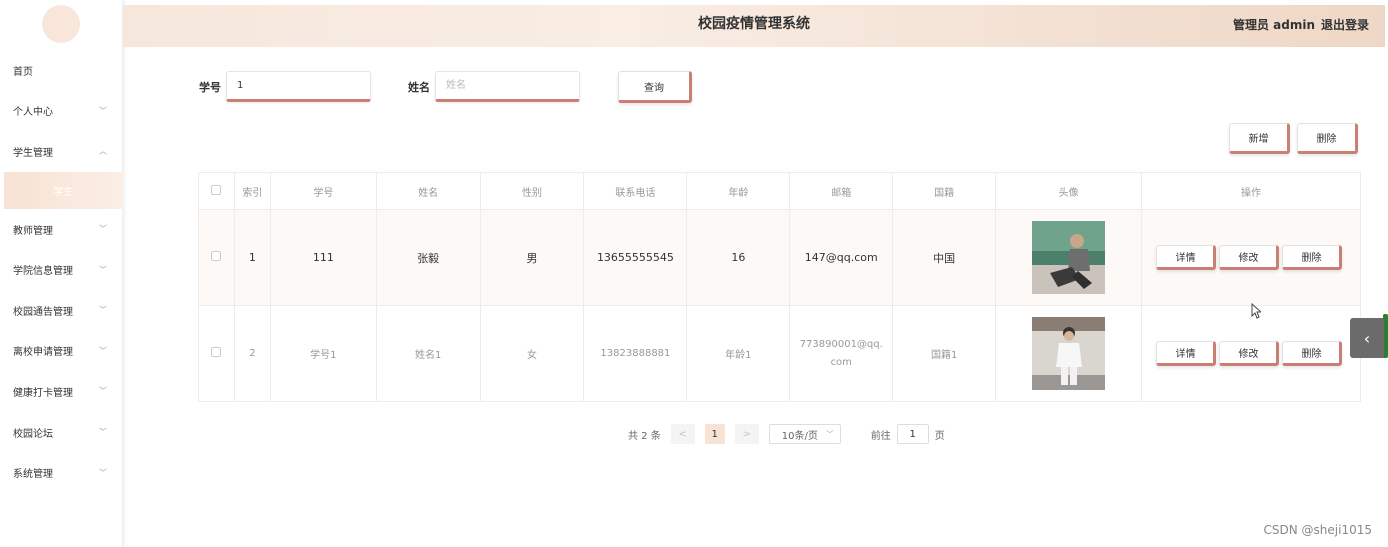 This screenshot has width=1388, height=547. What do you see at coordinates (738, 191) in the screenshot?
I see `column-header: 年龄` at bounding box center [738, 191].